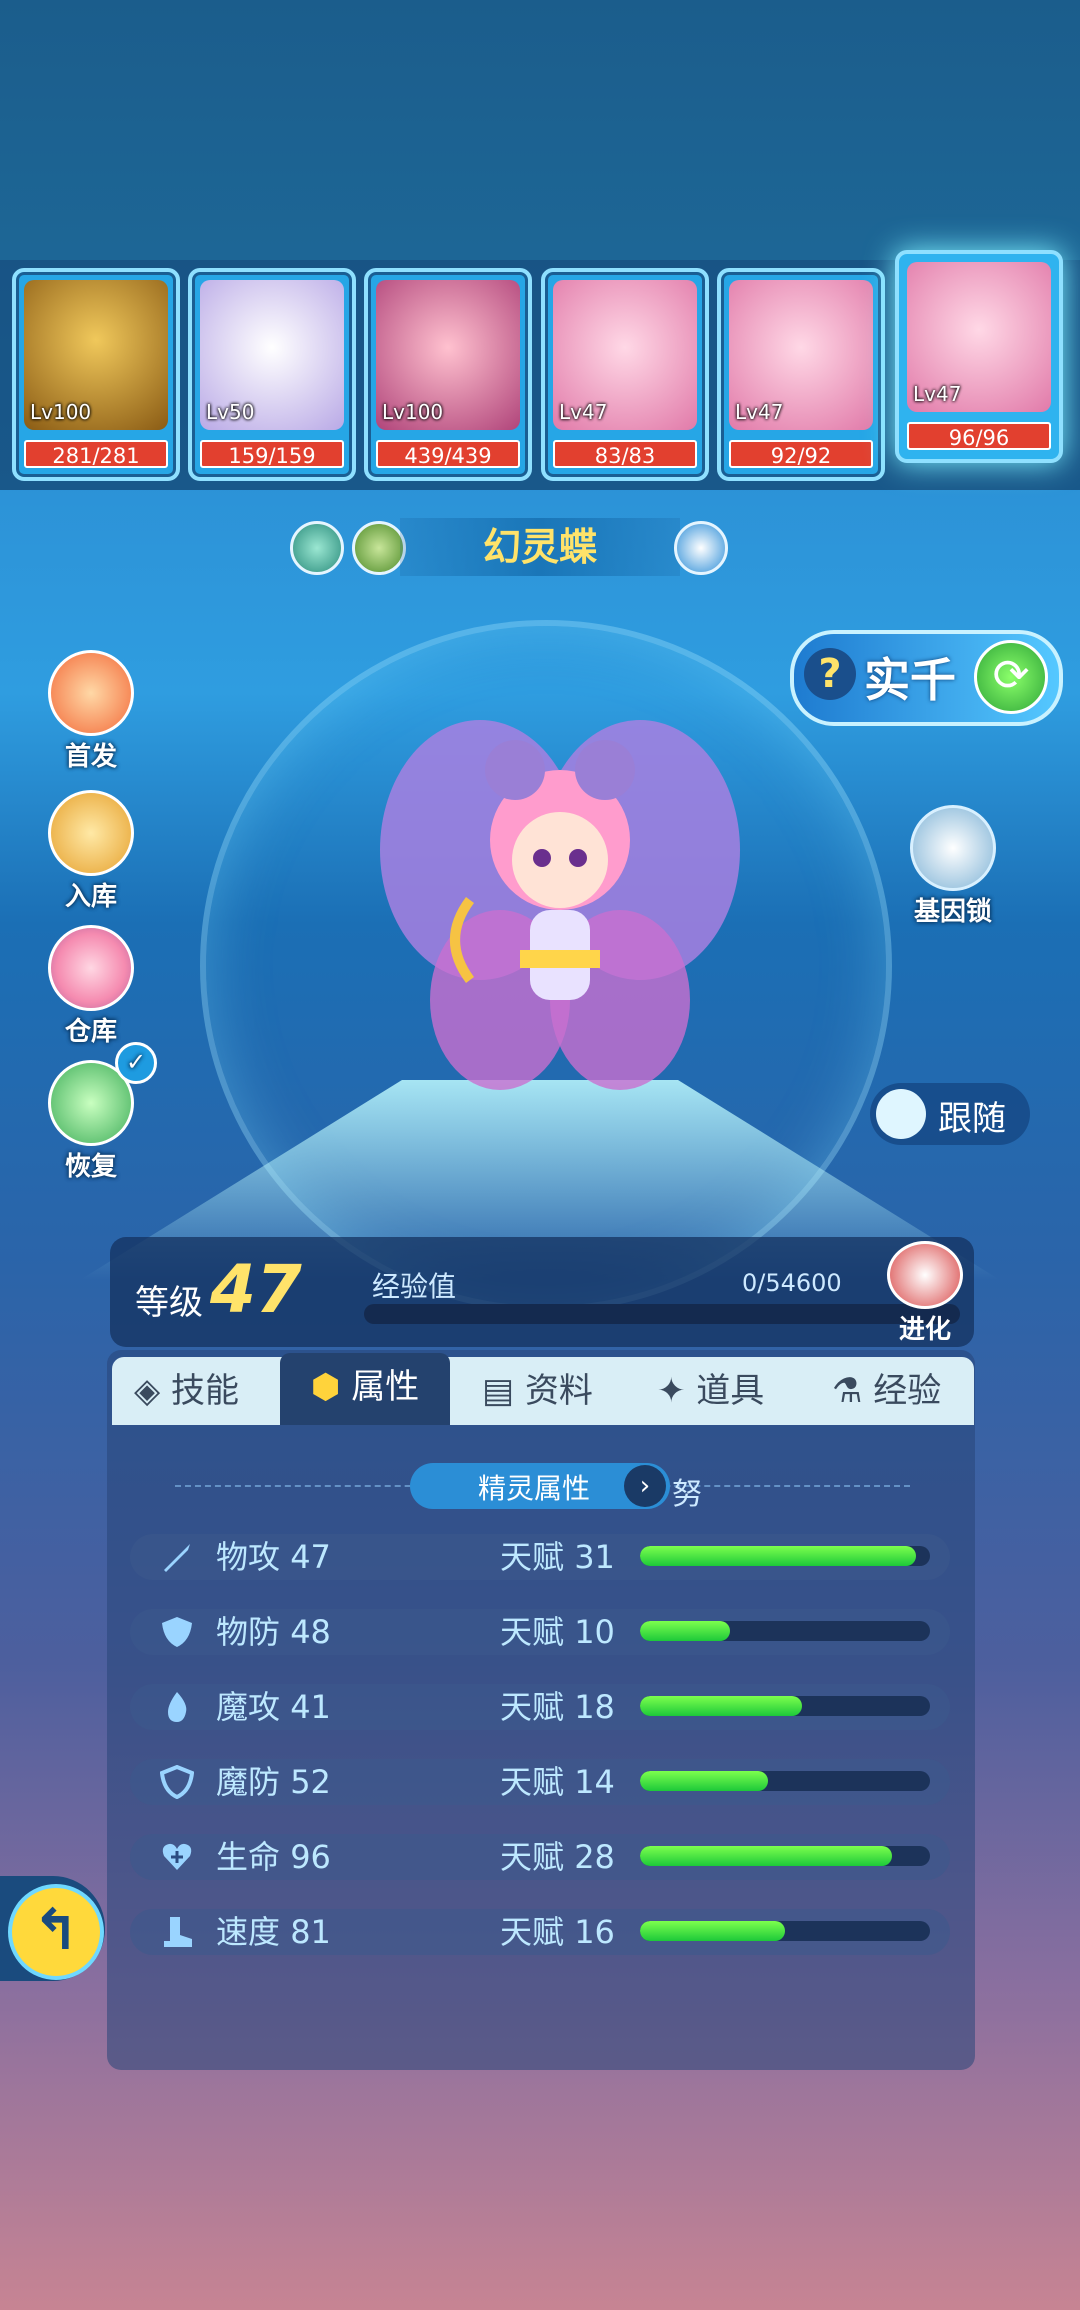 The width and height of the screenshot is (1080, 2310). Describe the element at coordinates (902, 1391) in the screenshot. I see `tab-experience: ⚗ 经验` at that location.